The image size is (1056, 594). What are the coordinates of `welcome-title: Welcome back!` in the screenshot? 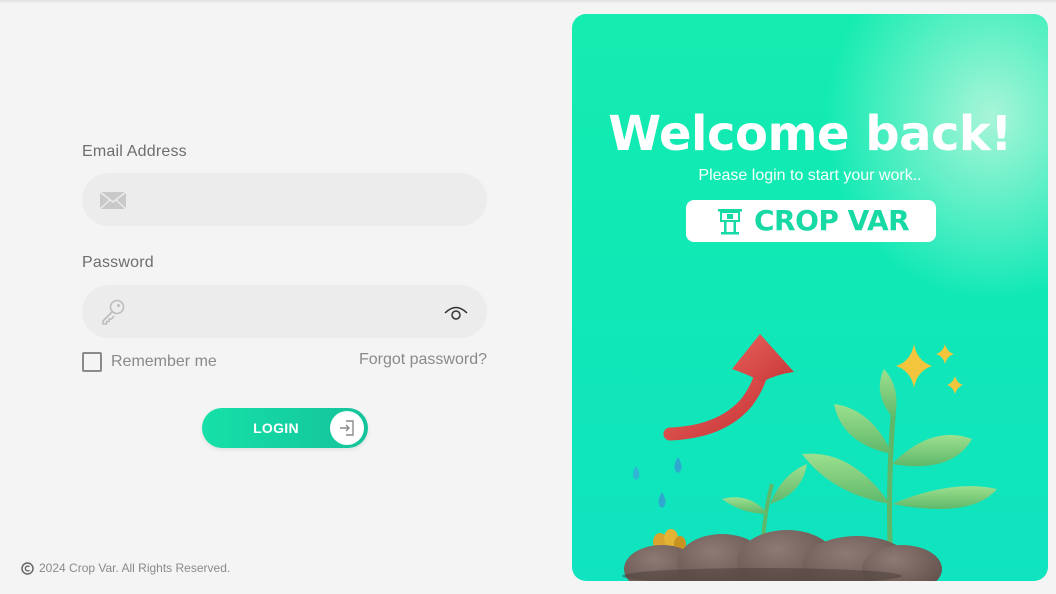 It's located at (810, 134).